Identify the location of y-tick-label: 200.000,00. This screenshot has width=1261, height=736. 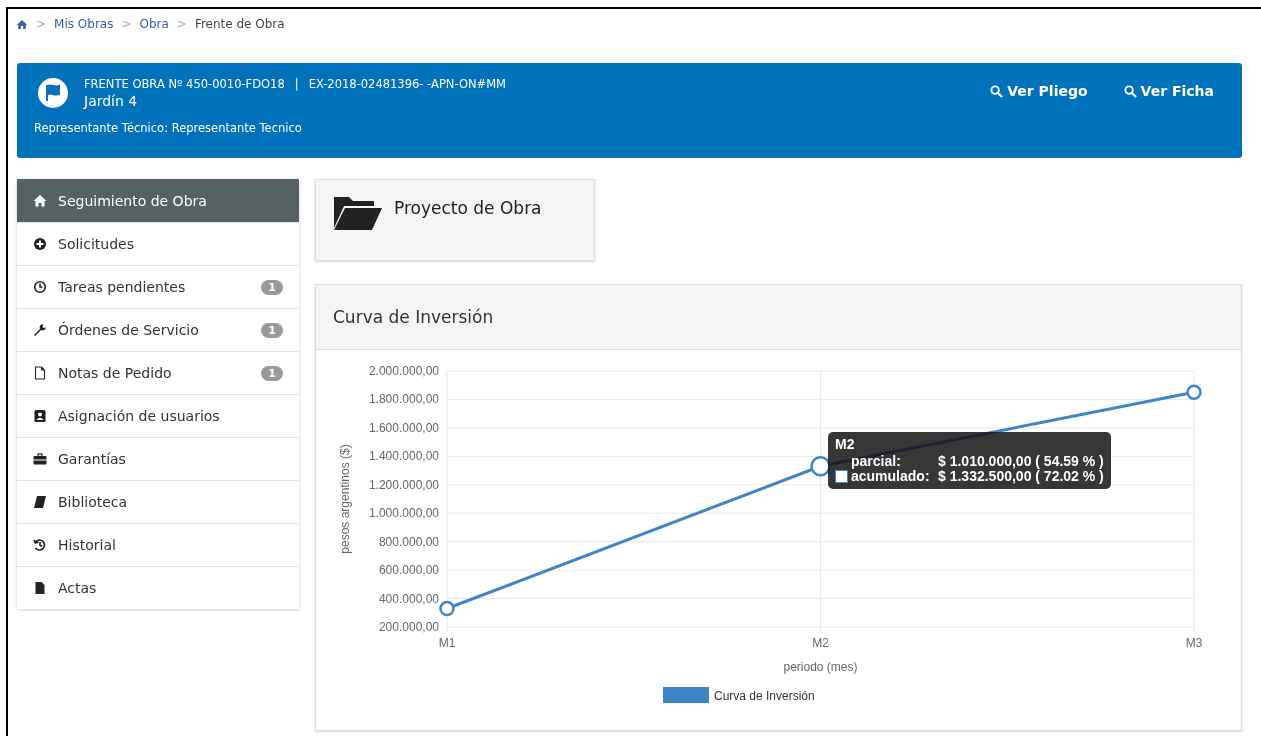
(408, 627).